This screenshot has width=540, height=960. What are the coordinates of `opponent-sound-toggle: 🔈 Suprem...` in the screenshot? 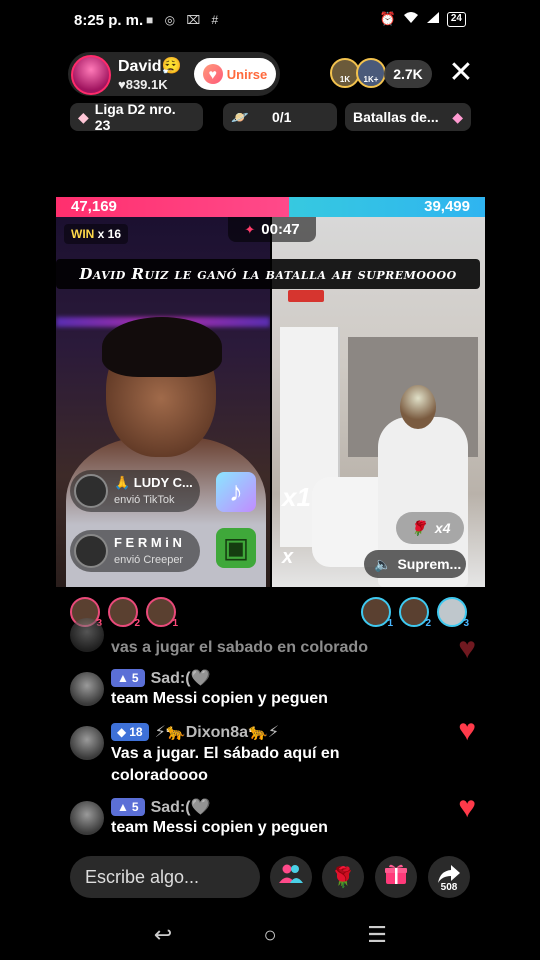 It's located at (415, 564).